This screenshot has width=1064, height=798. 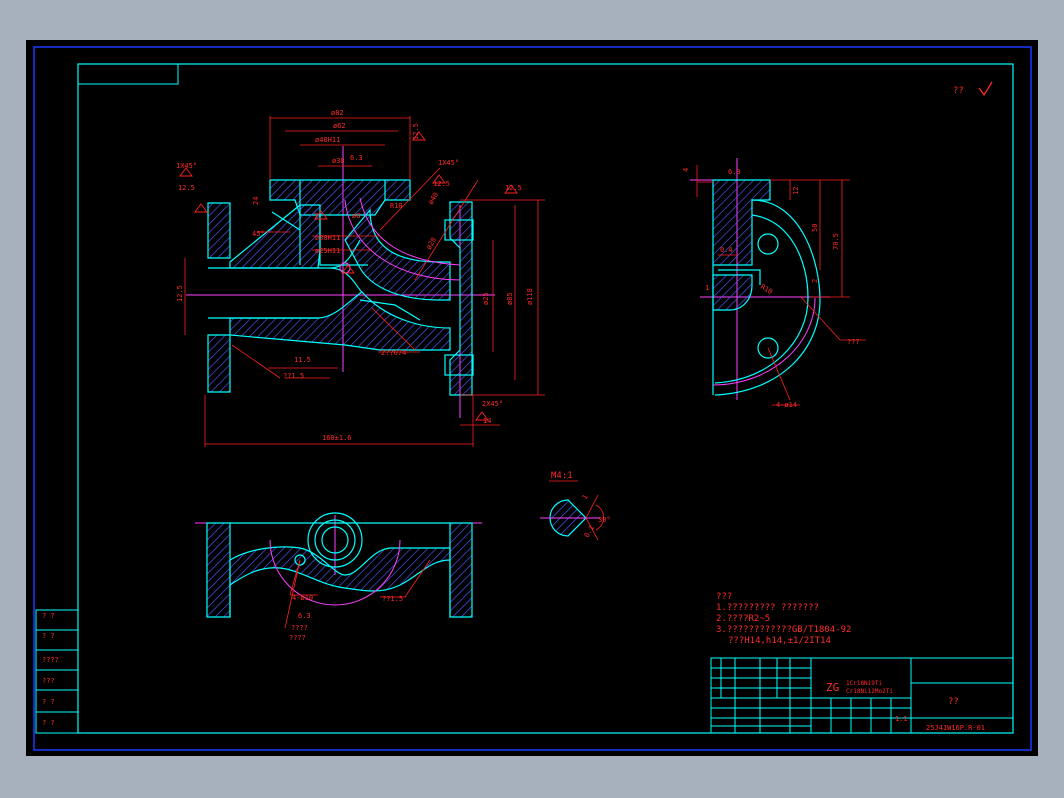 What do you see at coordinates (513, 188) in the screenshot?
I see `dim-roughness-c: 12.5` at bounding box center [513, 188].